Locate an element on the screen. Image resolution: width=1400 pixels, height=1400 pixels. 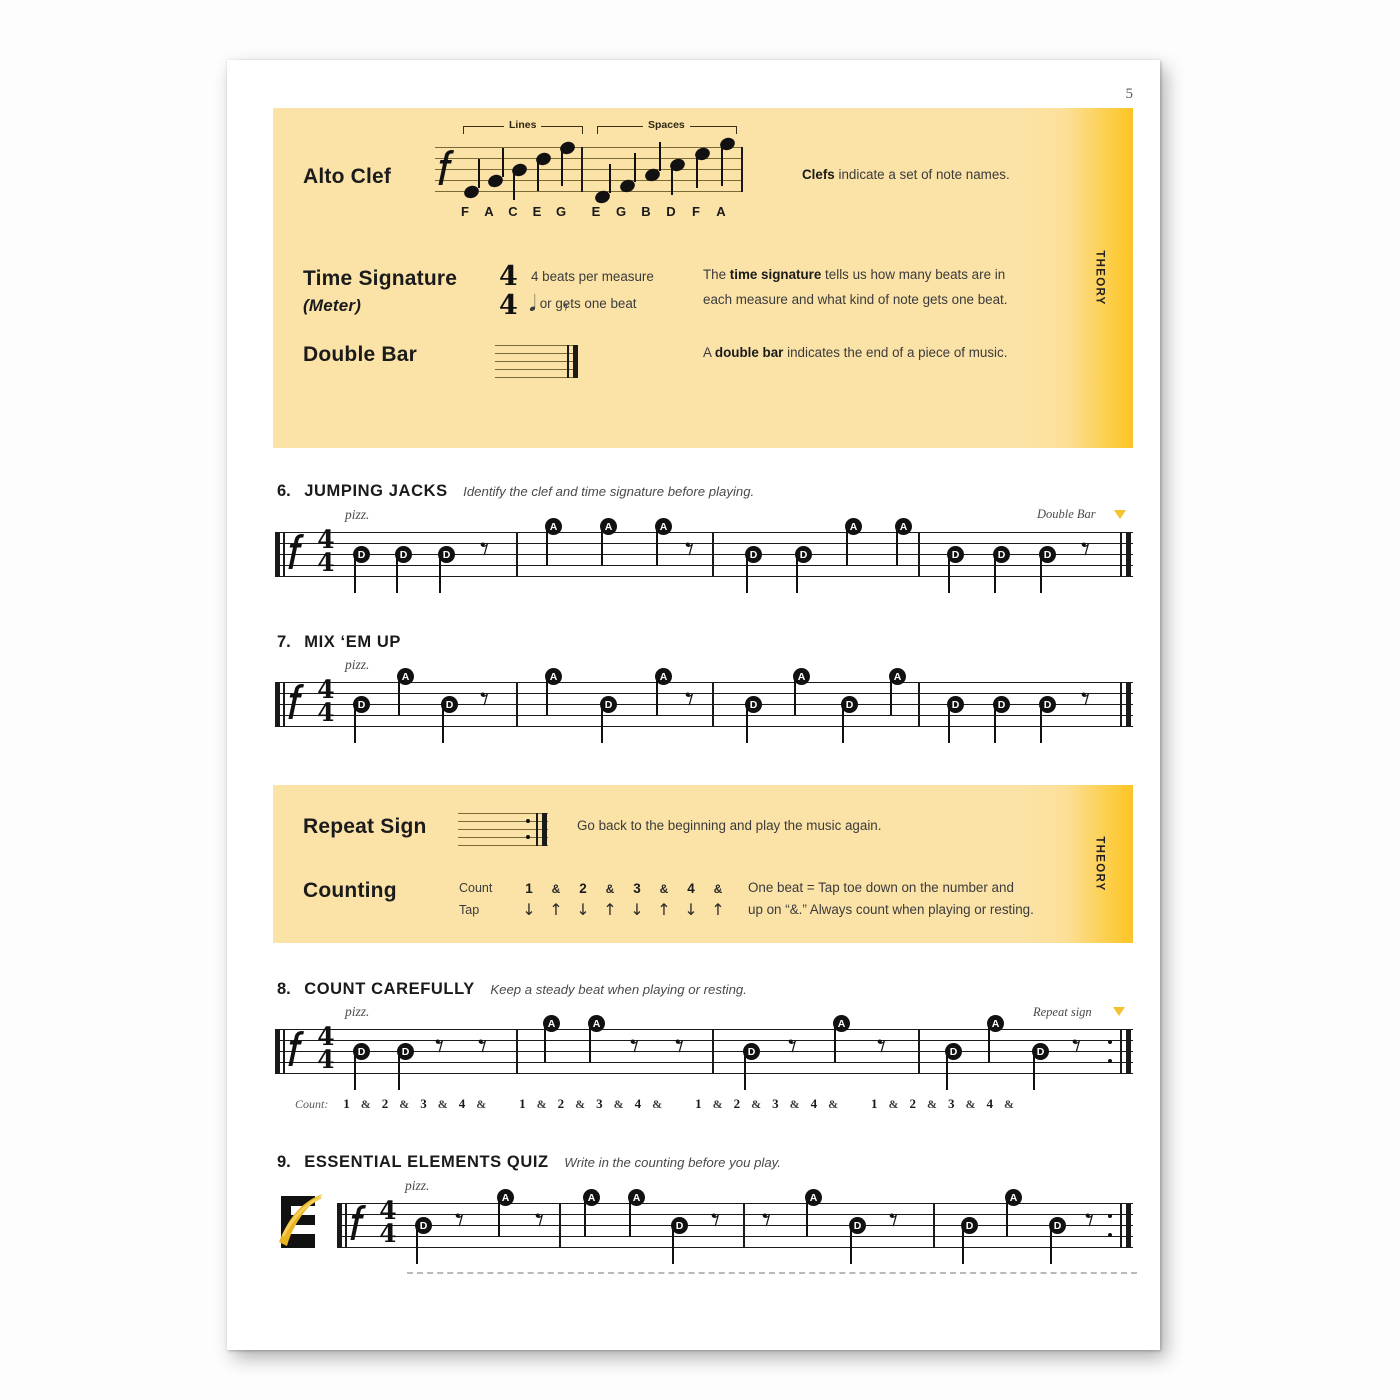
staff-7-end-thin is located at coordinates (1121, 704).